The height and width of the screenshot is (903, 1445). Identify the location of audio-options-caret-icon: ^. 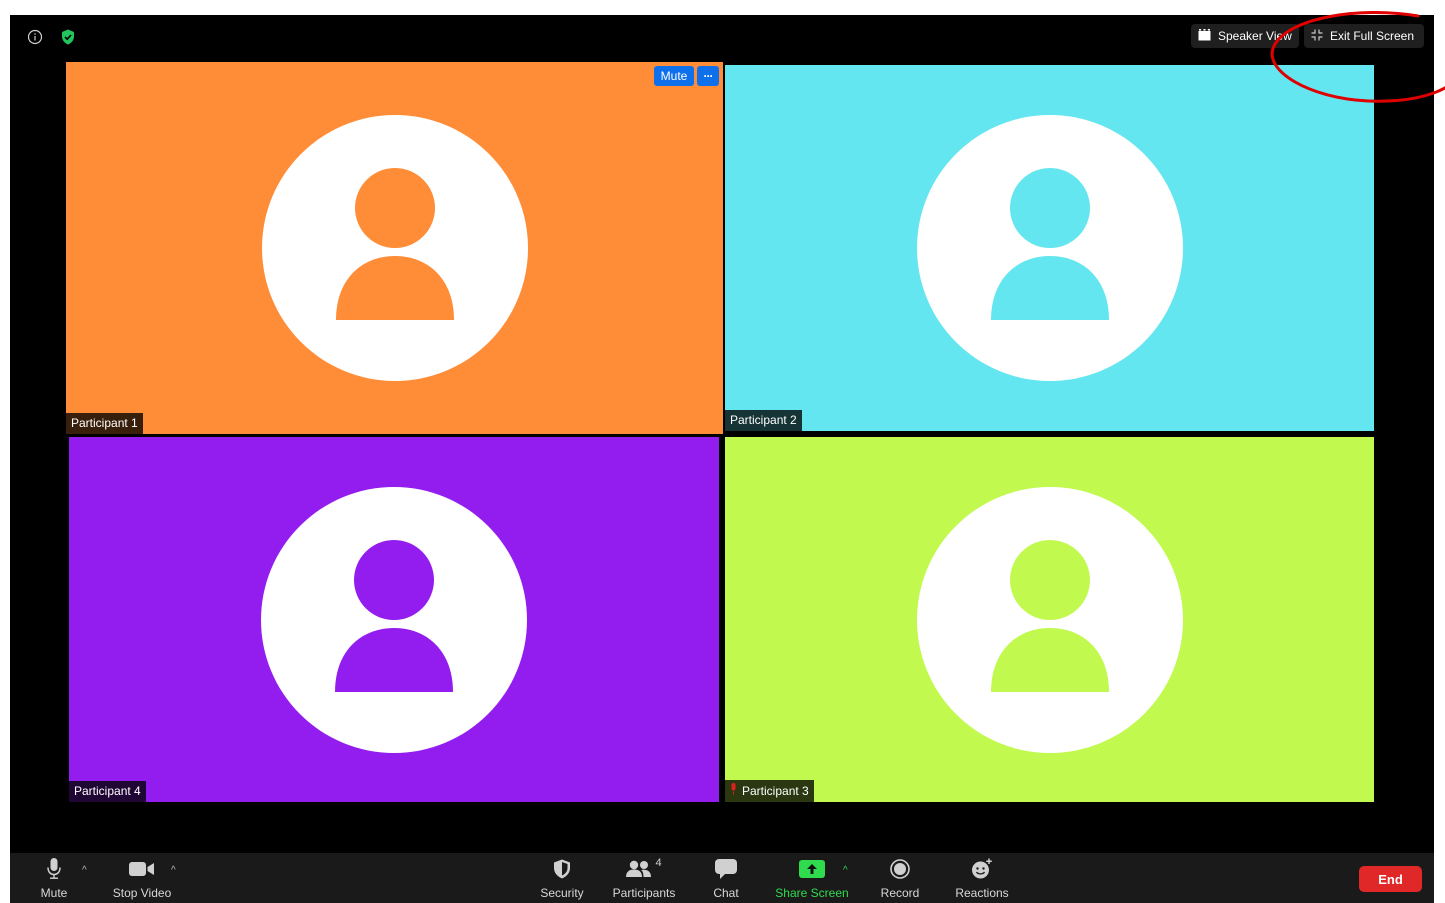
(84, 870).